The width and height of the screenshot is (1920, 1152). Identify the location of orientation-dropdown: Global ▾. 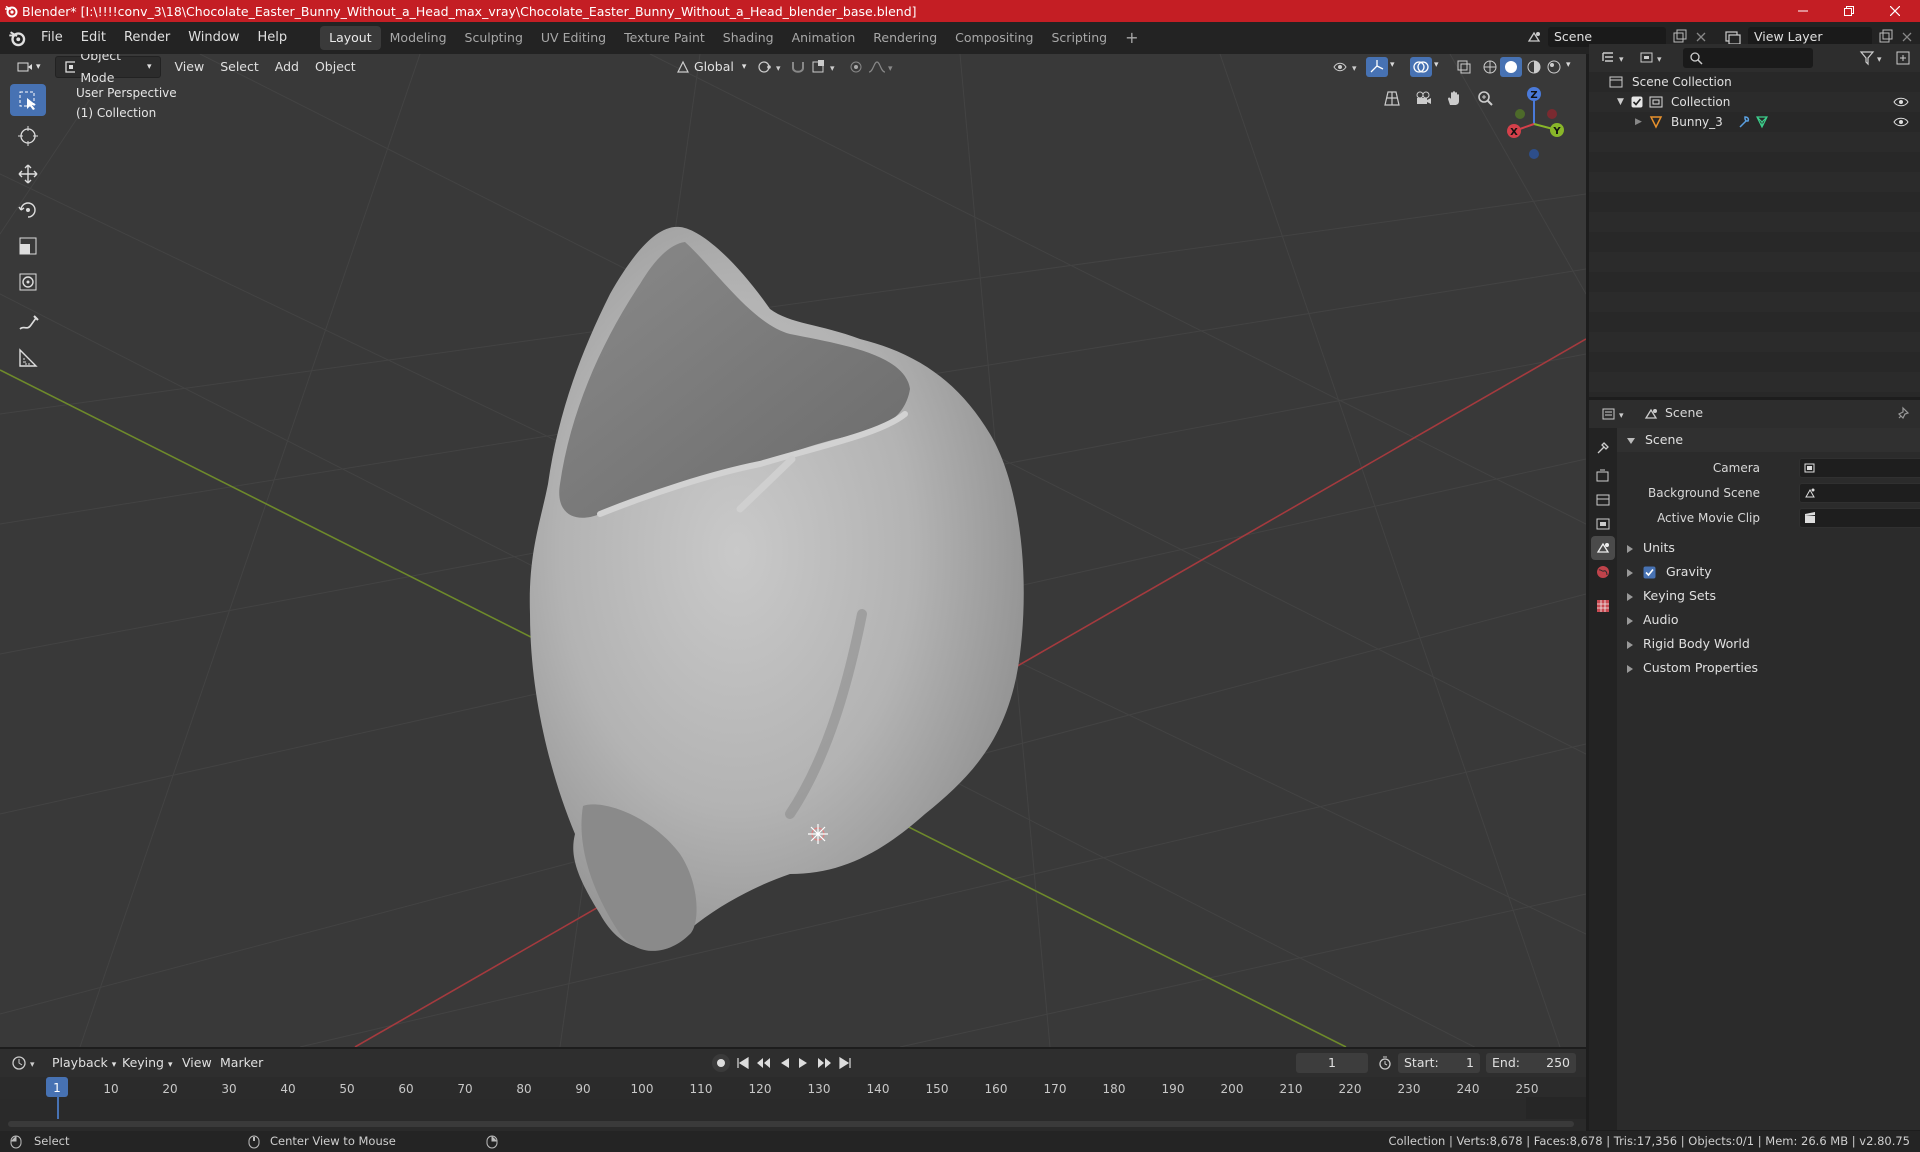
(711, 67).